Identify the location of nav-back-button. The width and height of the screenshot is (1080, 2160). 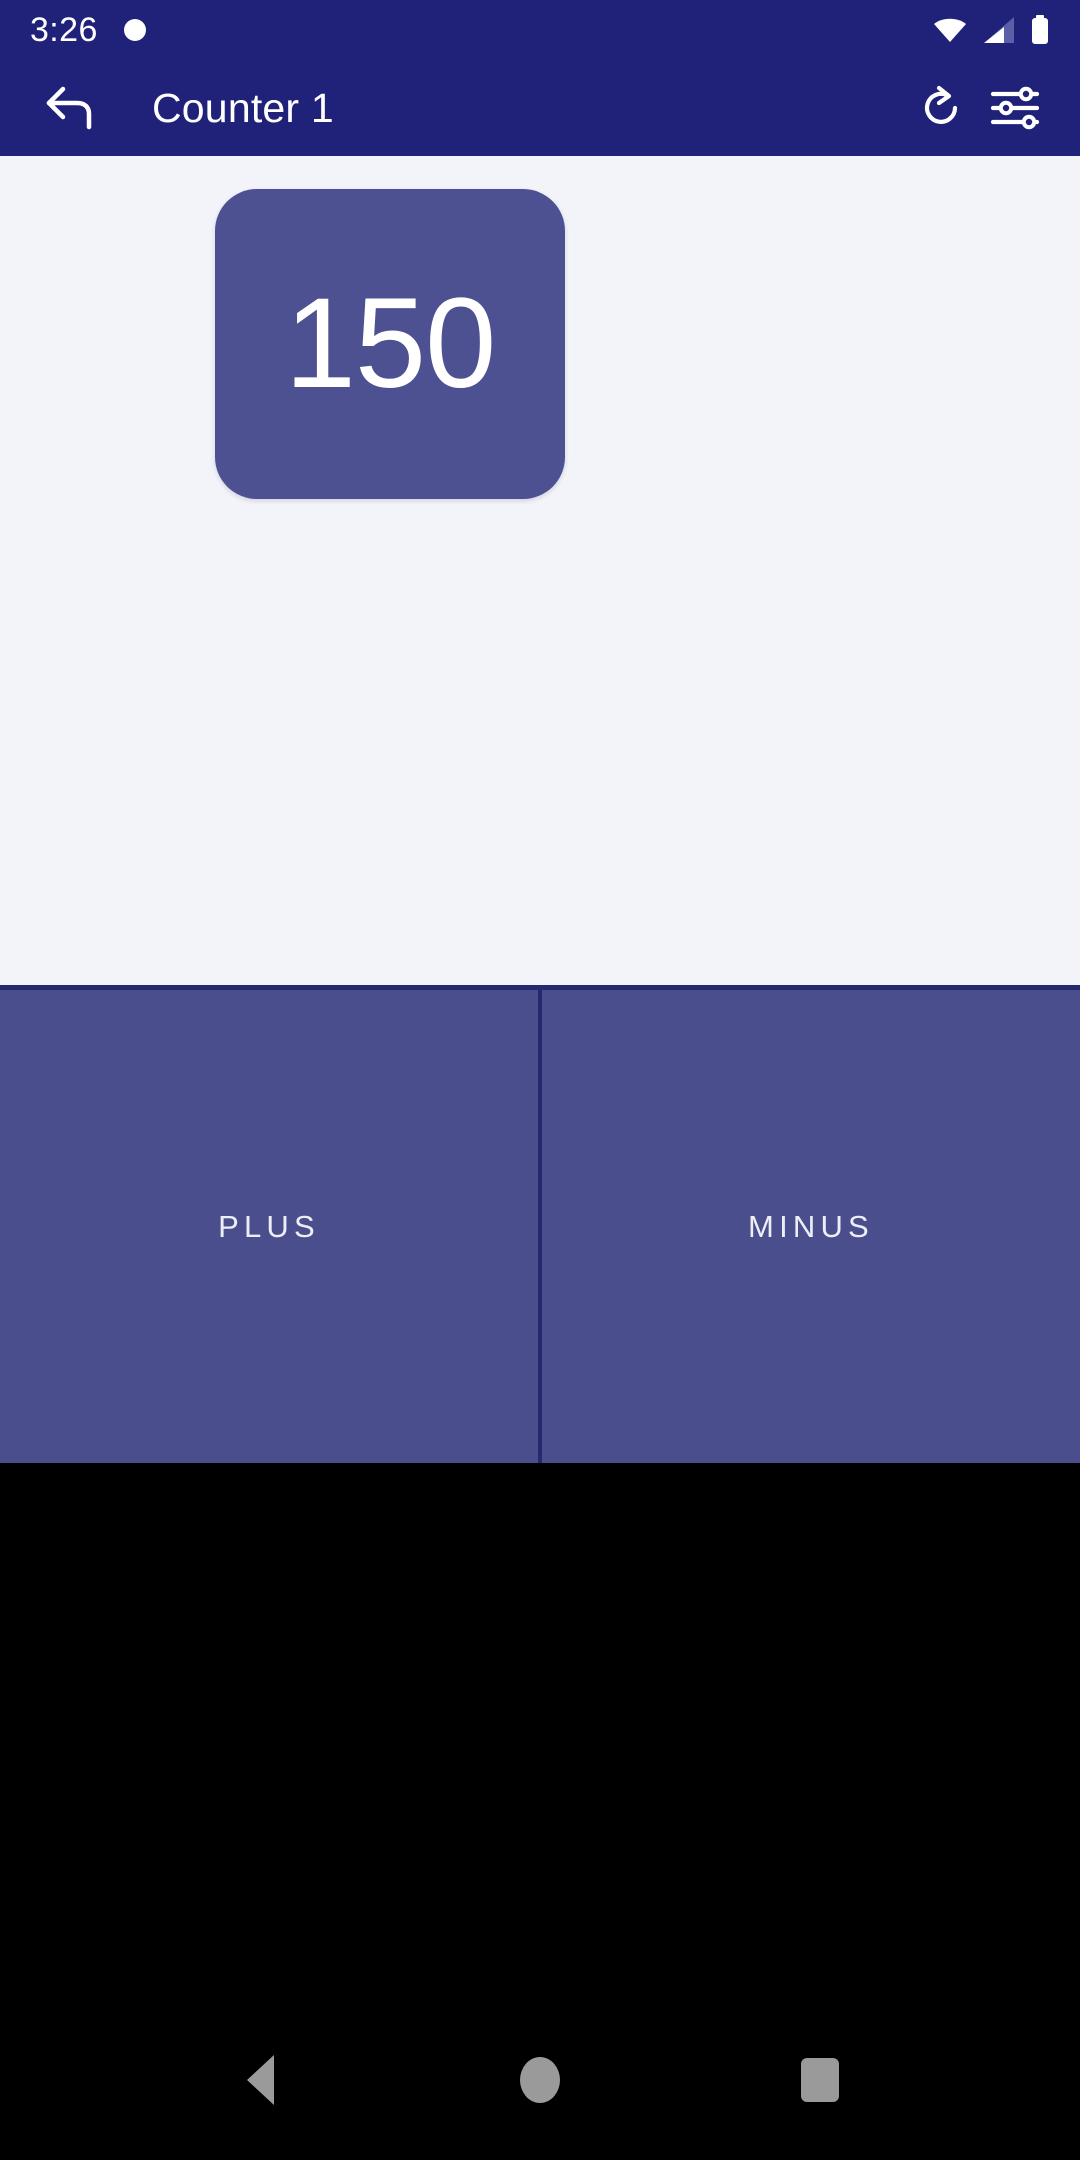
(260, 2080).